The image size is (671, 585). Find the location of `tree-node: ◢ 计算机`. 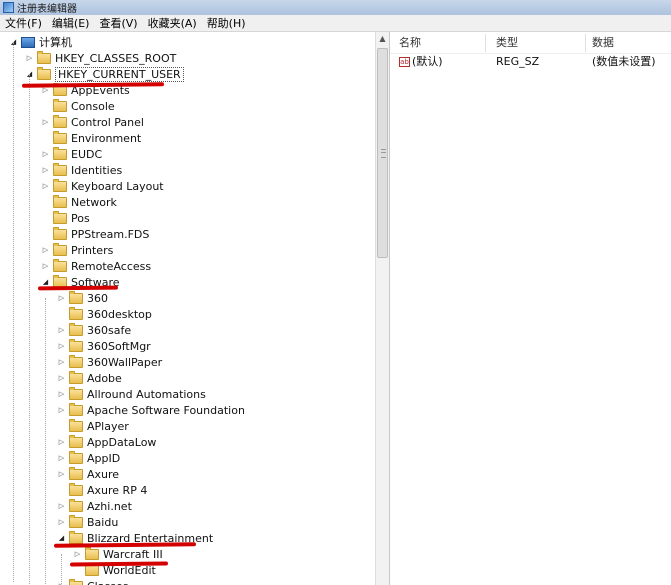

tree-node: ◢ 计算机 is located at coordinates (40, 42).